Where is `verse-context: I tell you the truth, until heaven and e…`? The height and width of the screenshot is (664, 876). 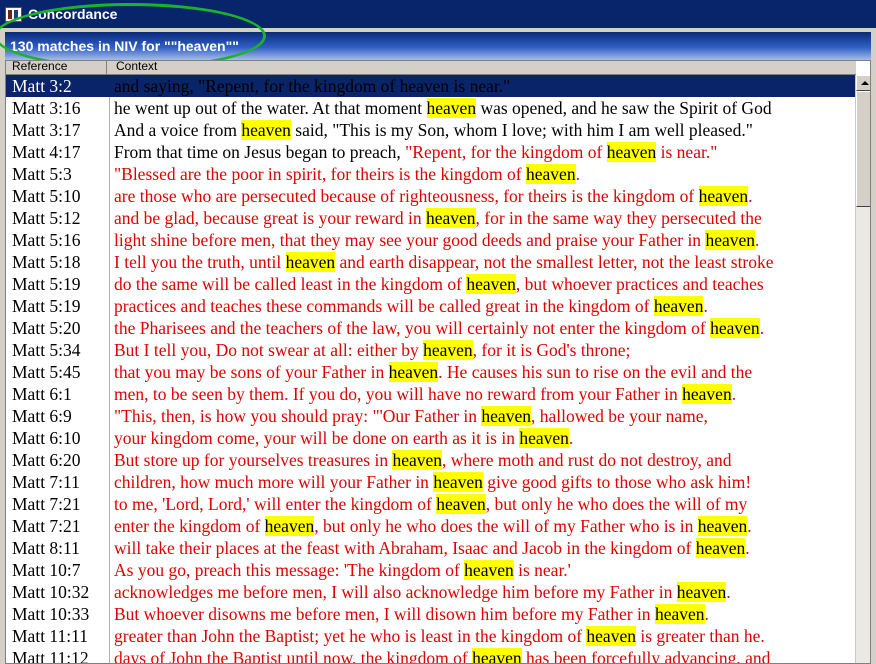
verse-context: I tell you the truth, until heaven and e… is located at coordinates (484, 262).